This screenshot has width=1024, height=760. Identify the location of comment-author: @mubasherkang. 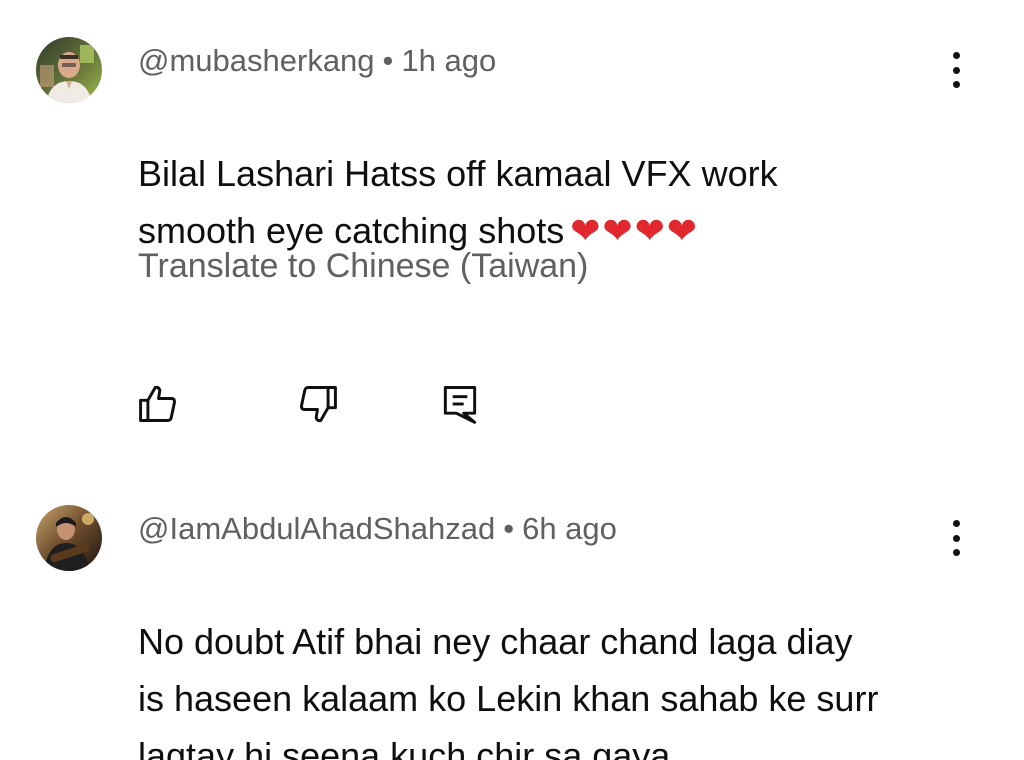
(256, 60).